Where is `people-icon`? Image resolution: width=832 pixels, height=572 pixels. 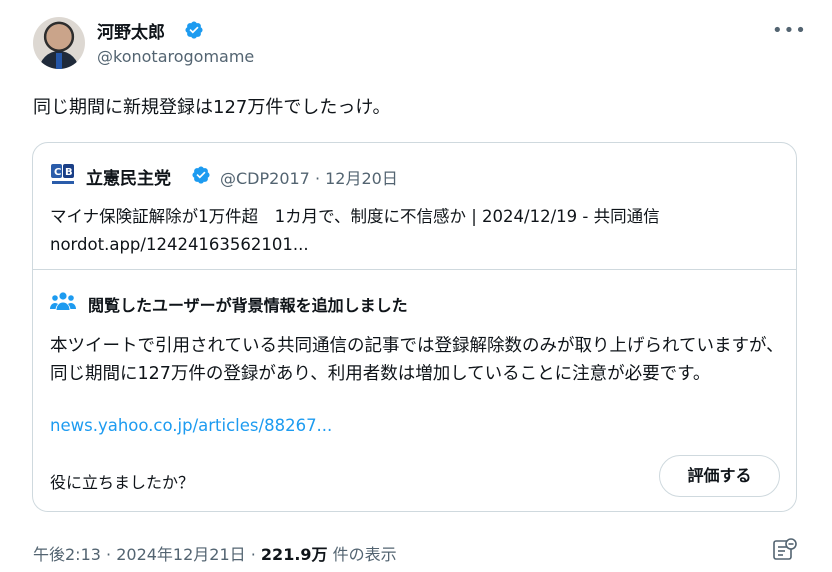 people-icon is located at coordinates (63, 301).